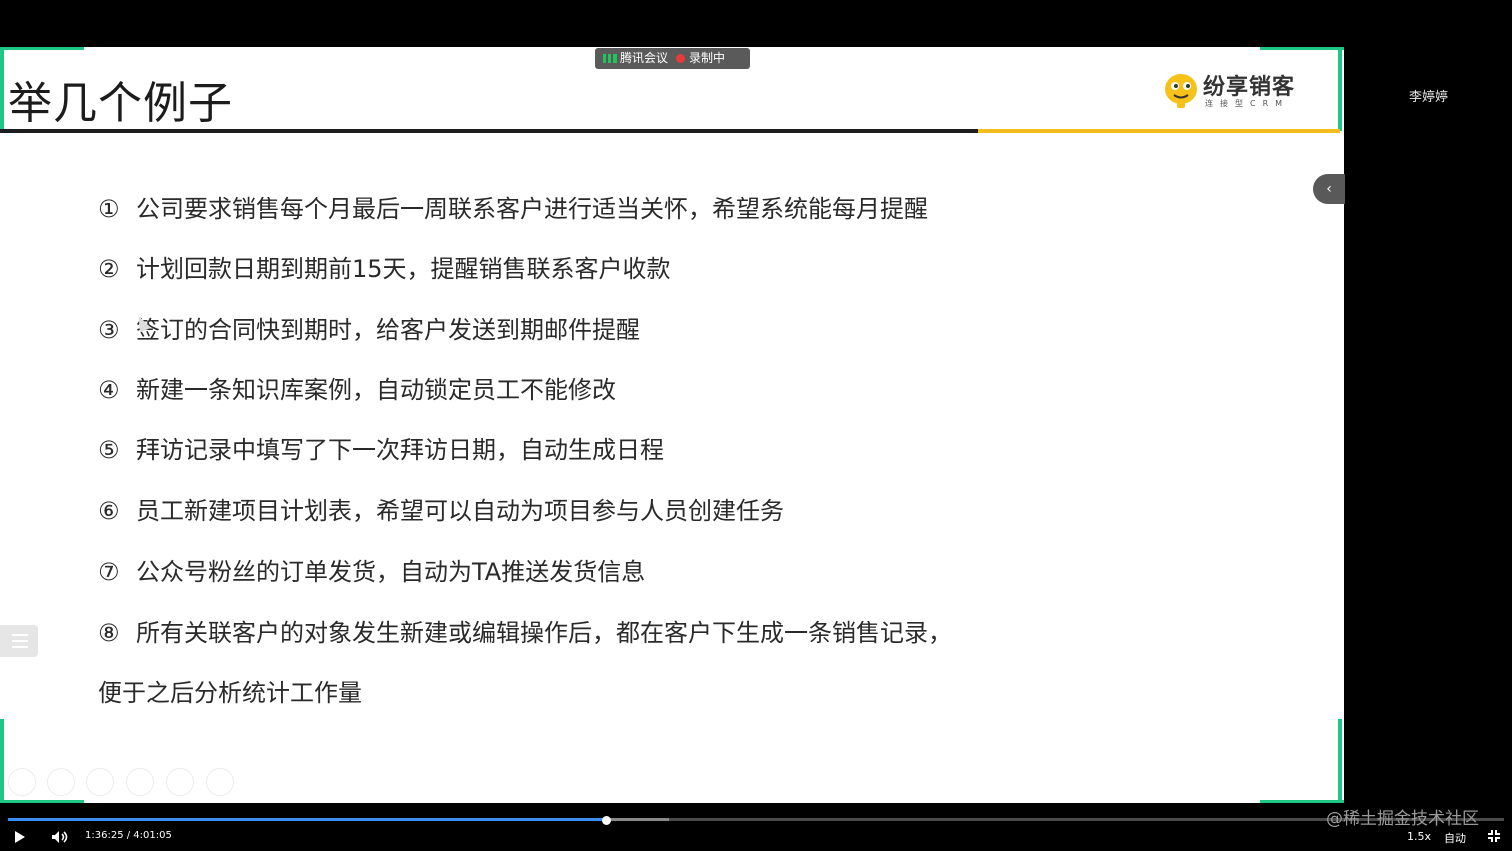  What do you see at coordinates (100, 782) in the screenshot?
I see `pen-icon` at bounding box center [100, 782].